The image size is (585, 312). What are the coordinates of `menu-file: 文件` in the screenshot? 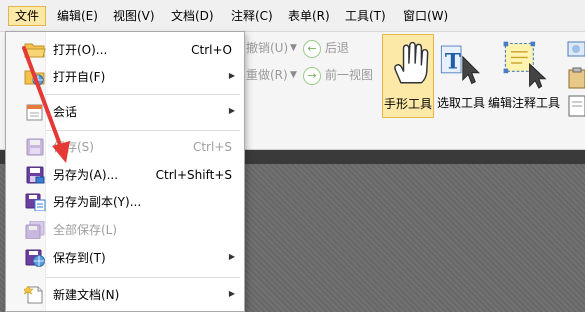 It's located at (27, 16).